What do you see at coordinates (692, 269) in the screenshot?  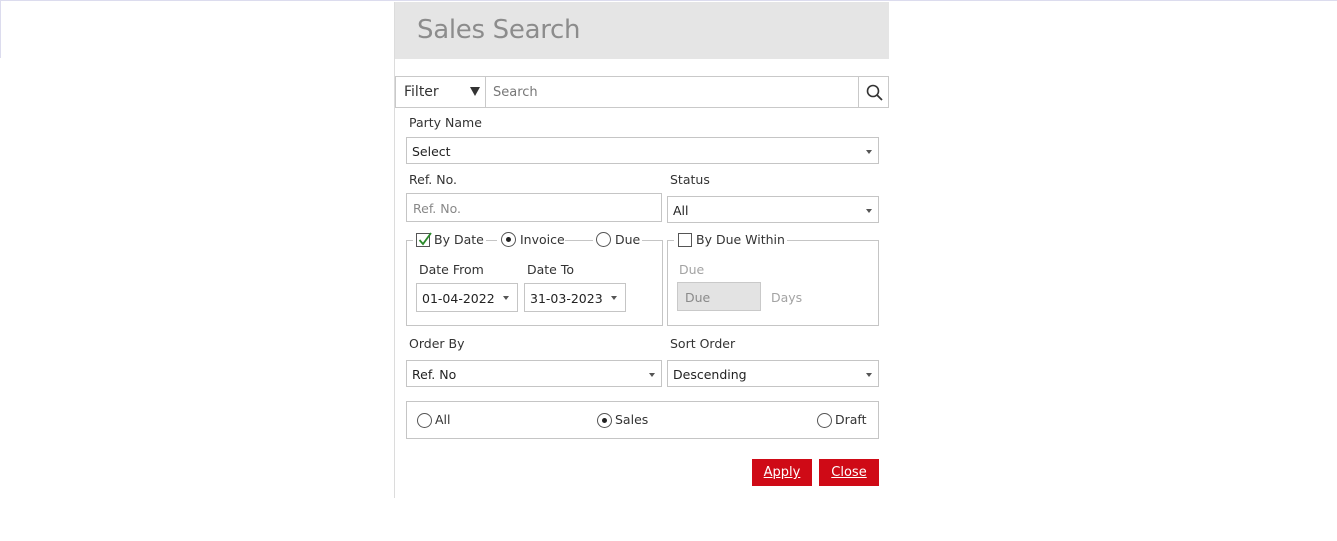 I see `due-days-label: Due` at bounding box center [692, 269].